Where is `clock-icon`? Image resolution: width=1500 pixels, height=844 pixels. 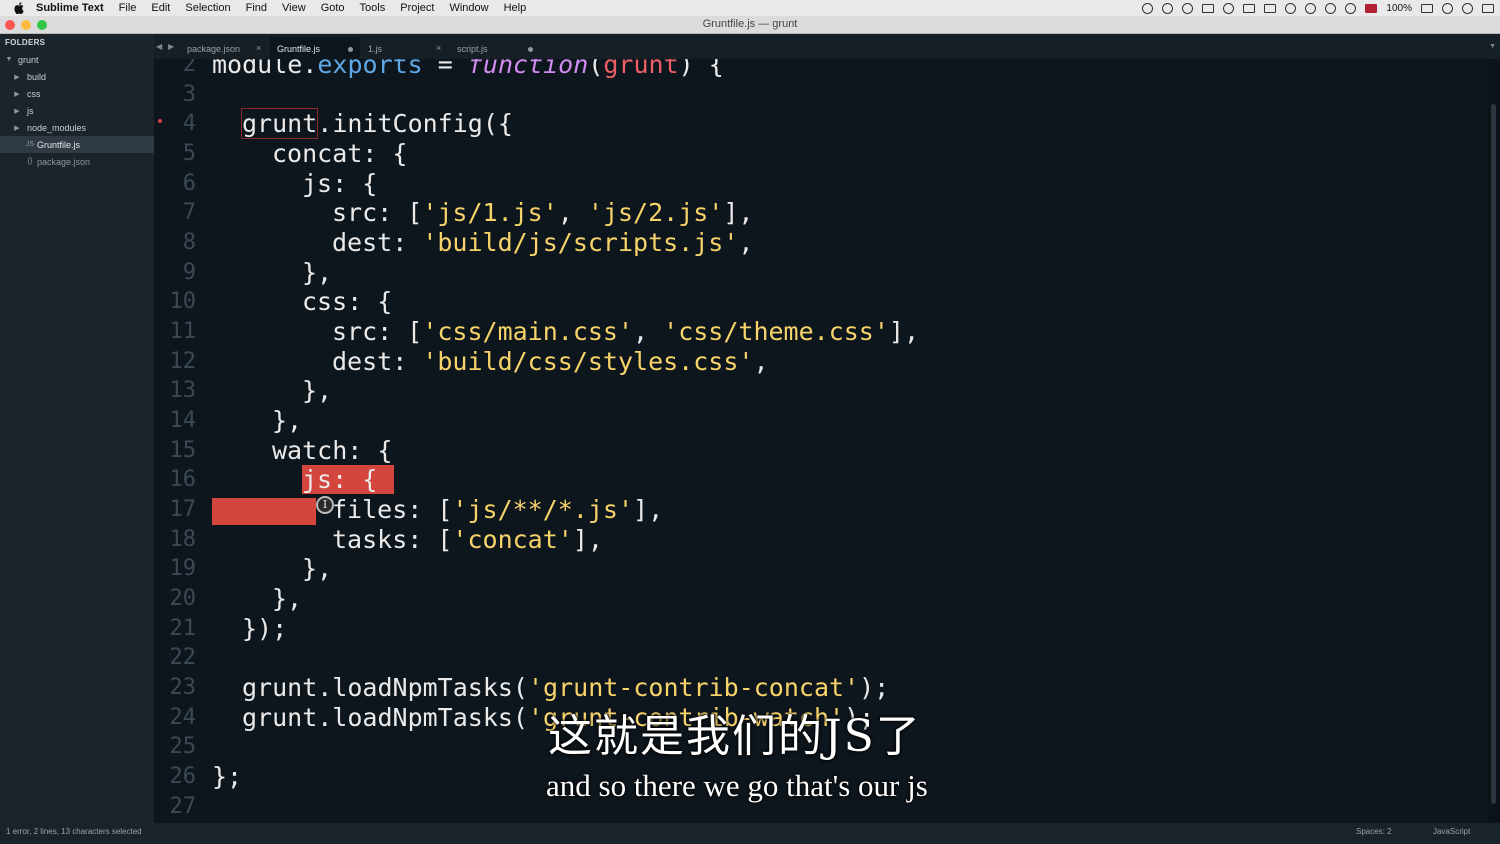
clock-icon is located at coordinates (1447, 8).